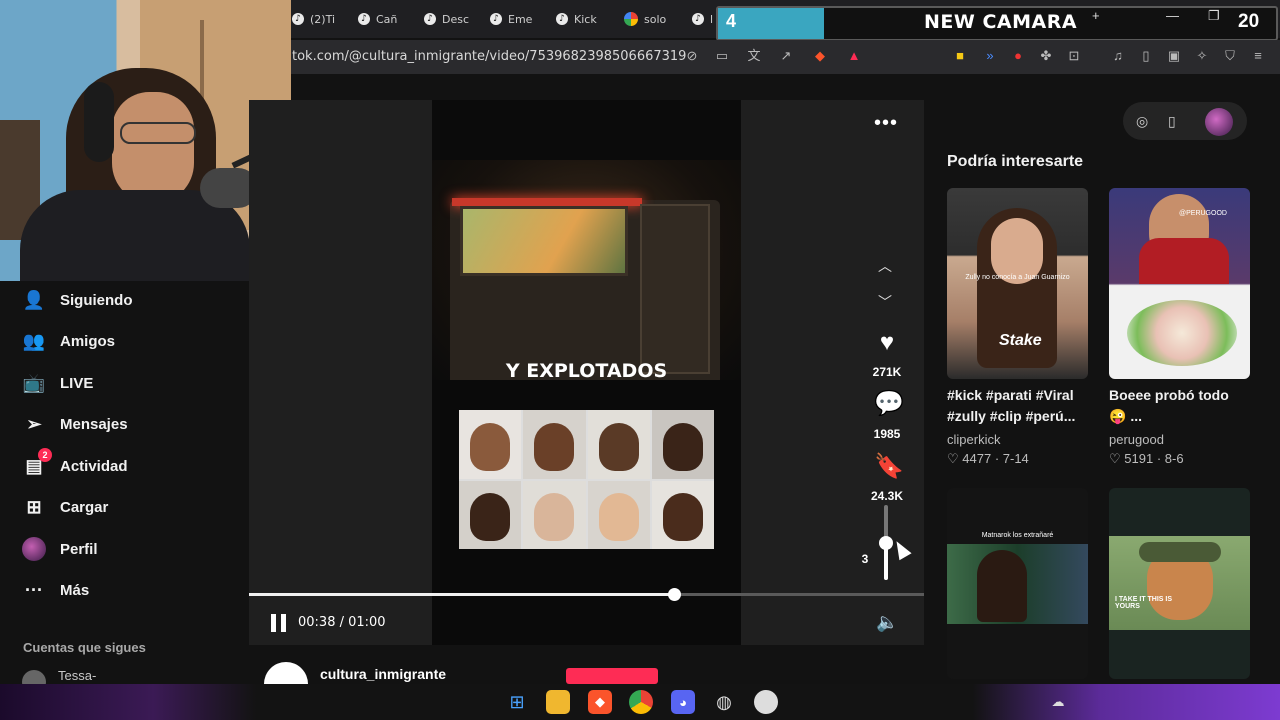 Image resolution: width=1280 pixels, height=720 pixels. I want to click on phone-icon: ▯, so click(1172, 121).